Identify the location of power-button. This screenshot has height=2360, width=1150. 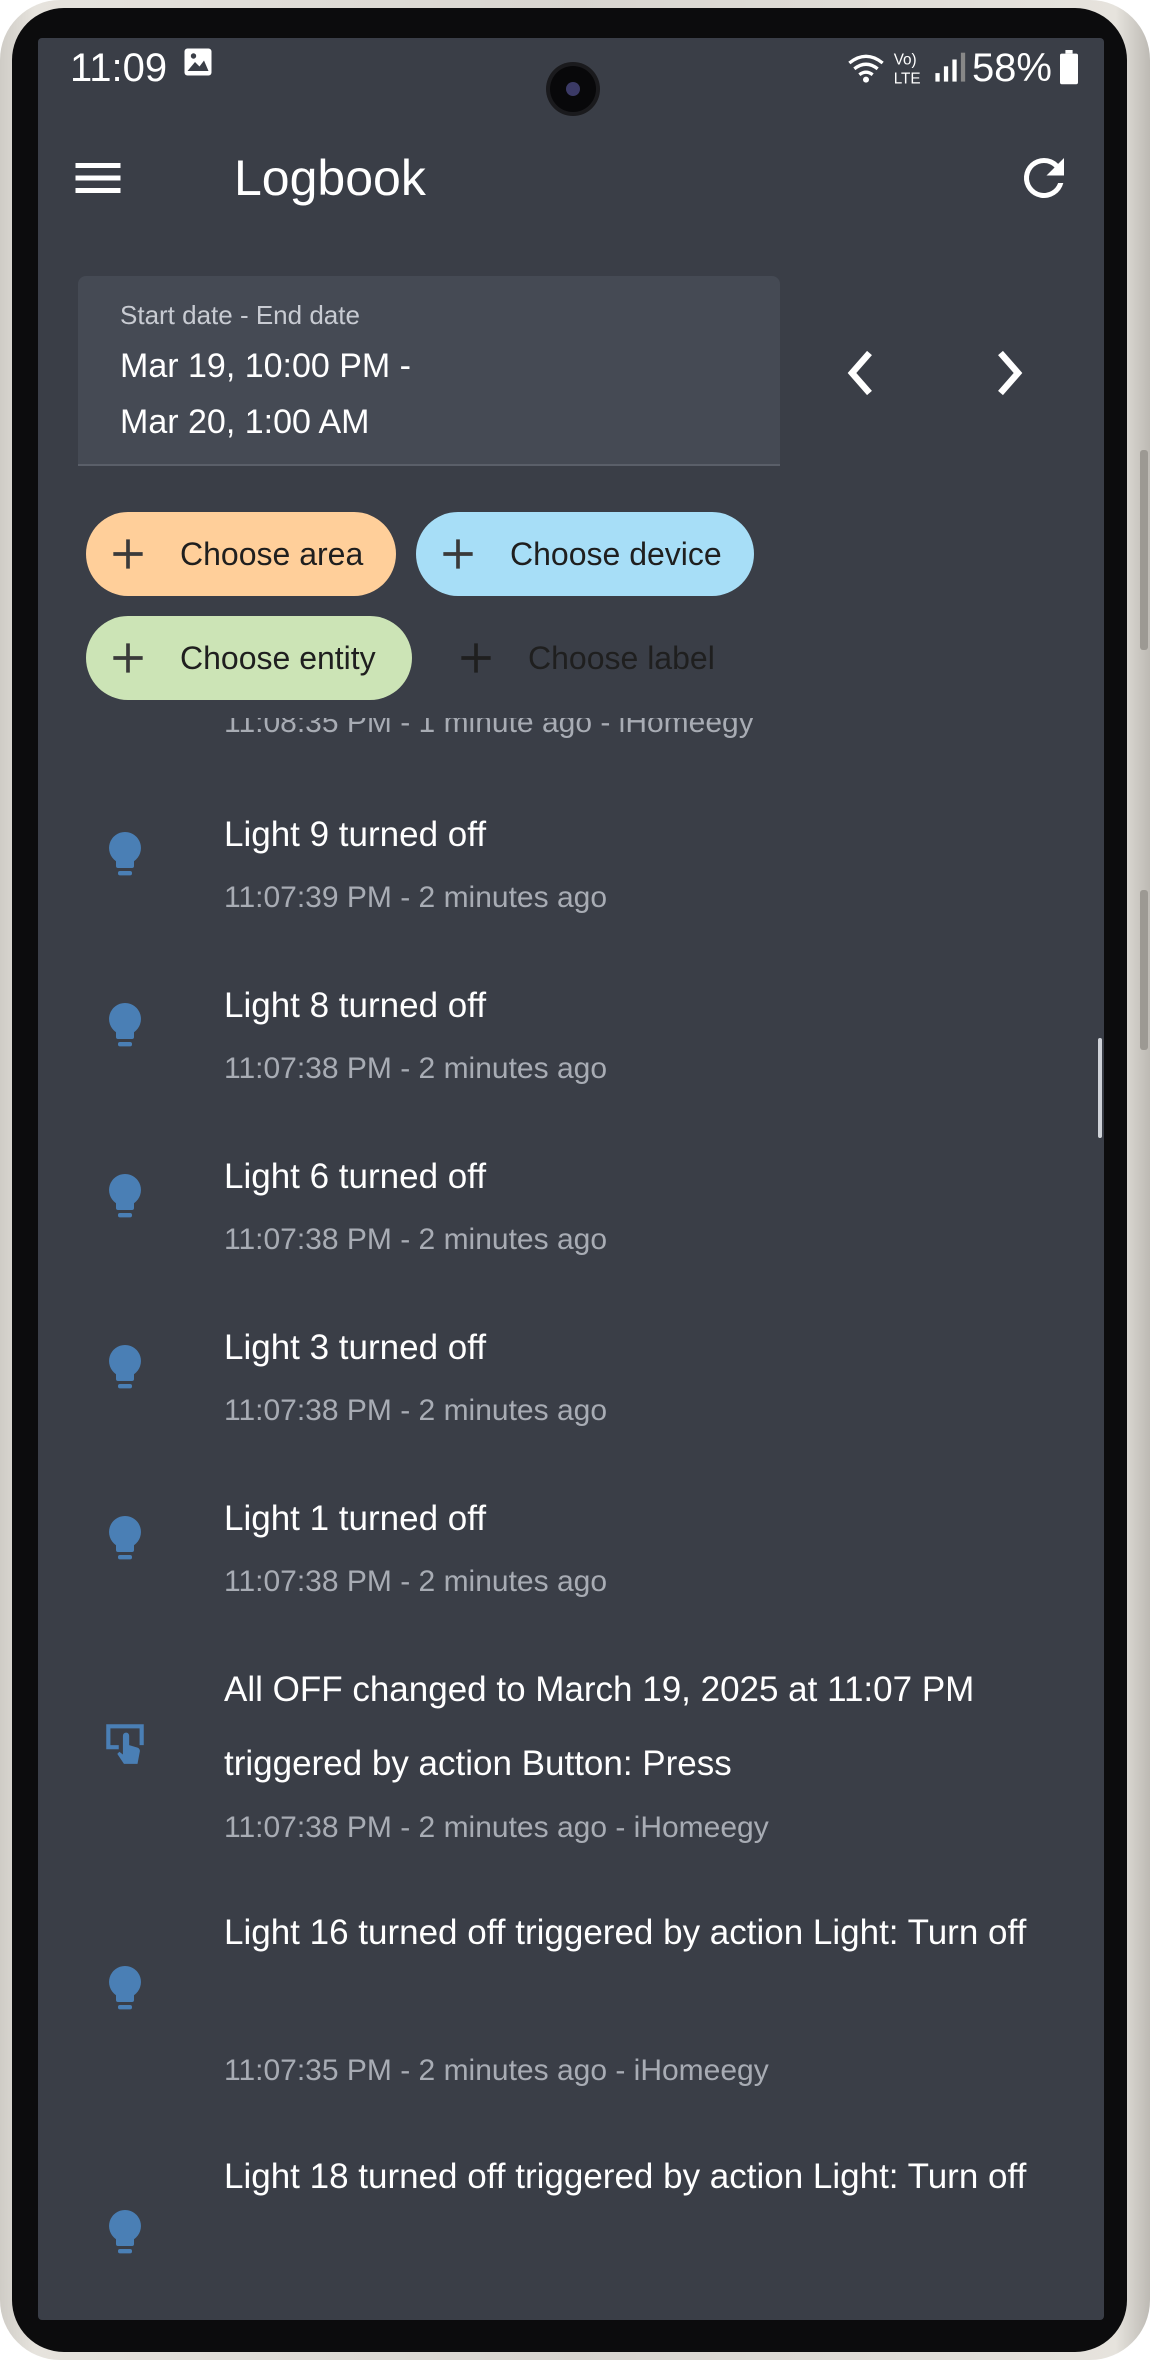
(1144, 970).